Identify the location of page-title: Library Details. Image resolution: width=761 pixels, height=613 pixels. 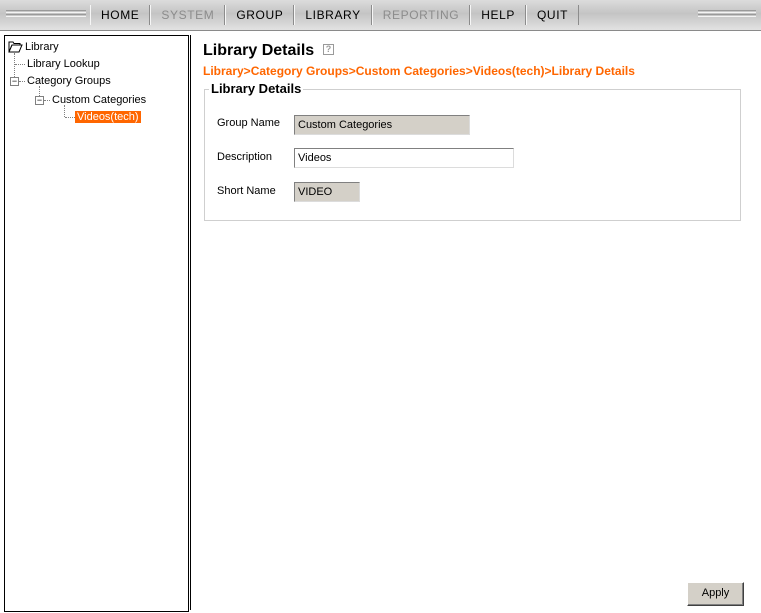
(259, 50).